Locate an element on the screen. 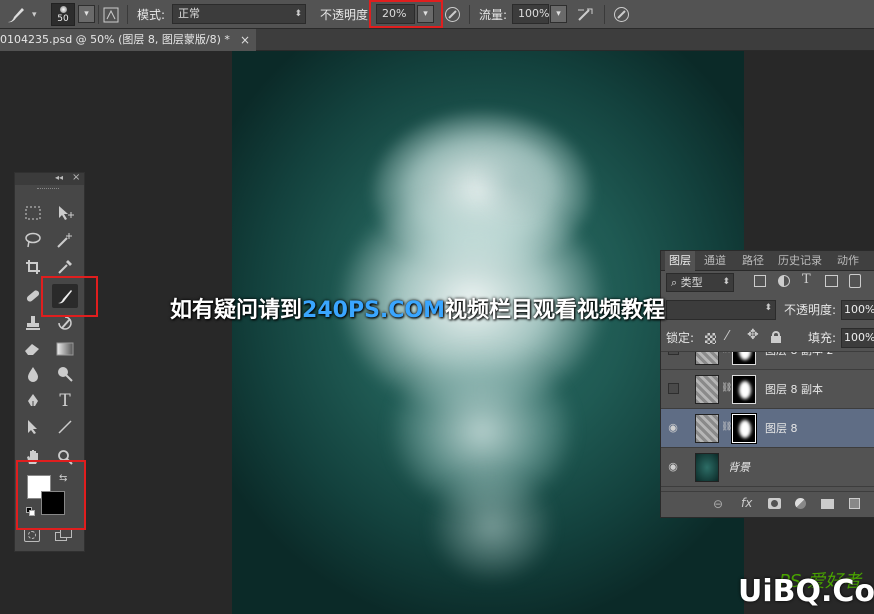 This screenshot has height=614, width=874. document-tab: 20104235.psd @ 50% (图层 8, 图层蒙版/8) * × is located at coordinates (128, 40).